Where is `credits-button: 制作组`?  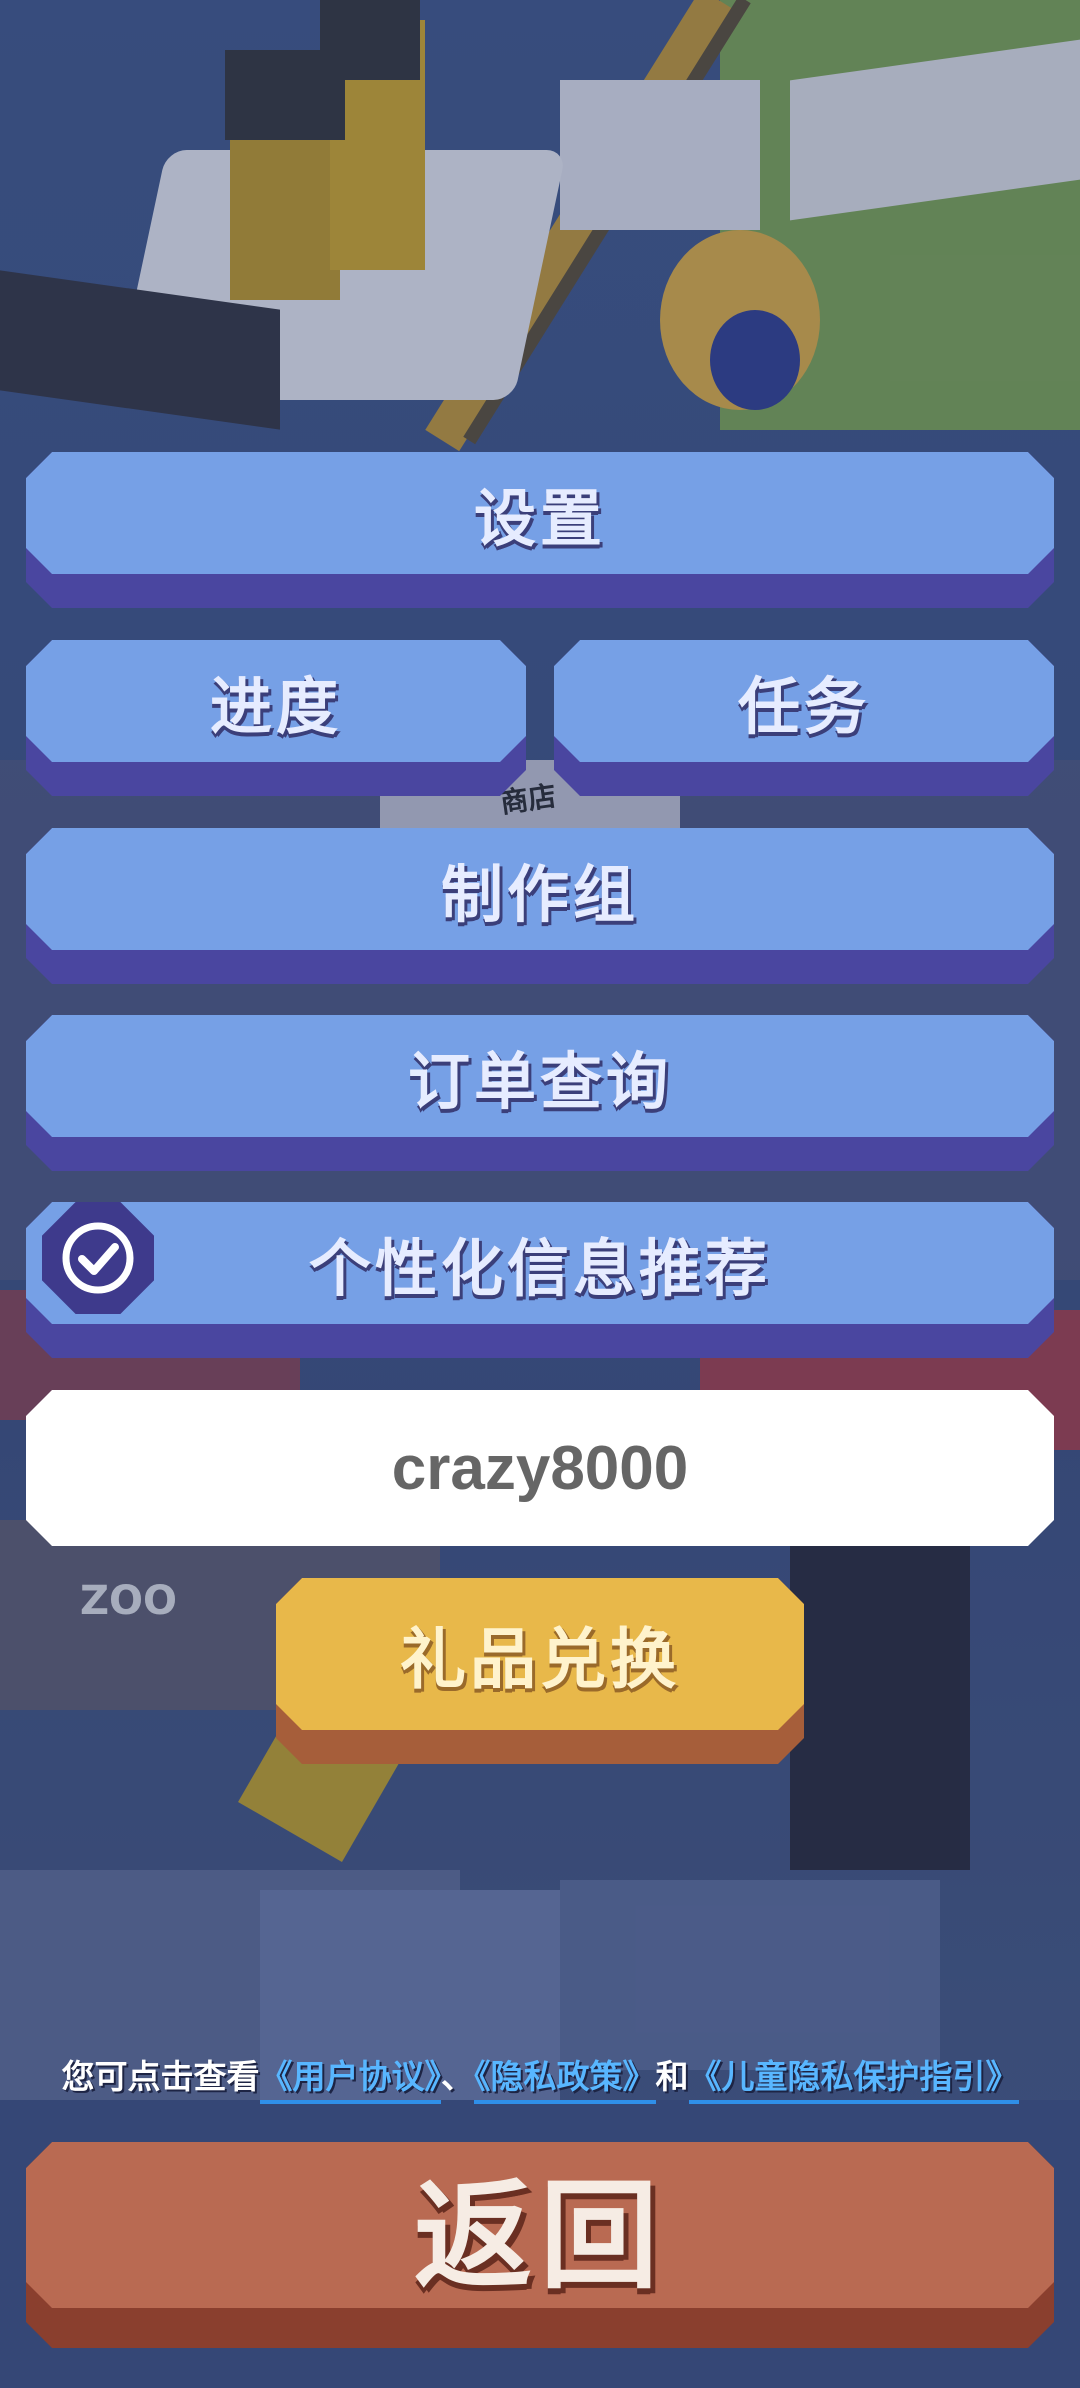 credits-button: 制作组 is located at coordinates (540, 906).